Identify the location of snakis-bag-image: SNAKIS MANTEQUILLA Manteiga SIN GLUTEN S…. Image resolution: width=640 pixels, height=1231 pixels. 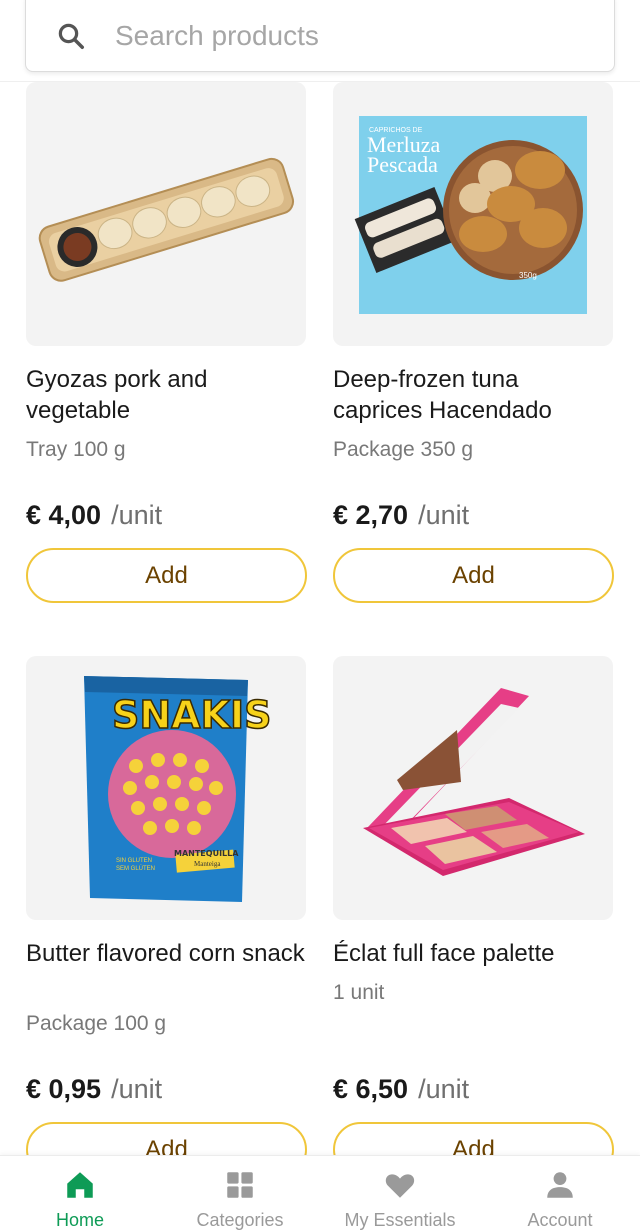
(166, 788).